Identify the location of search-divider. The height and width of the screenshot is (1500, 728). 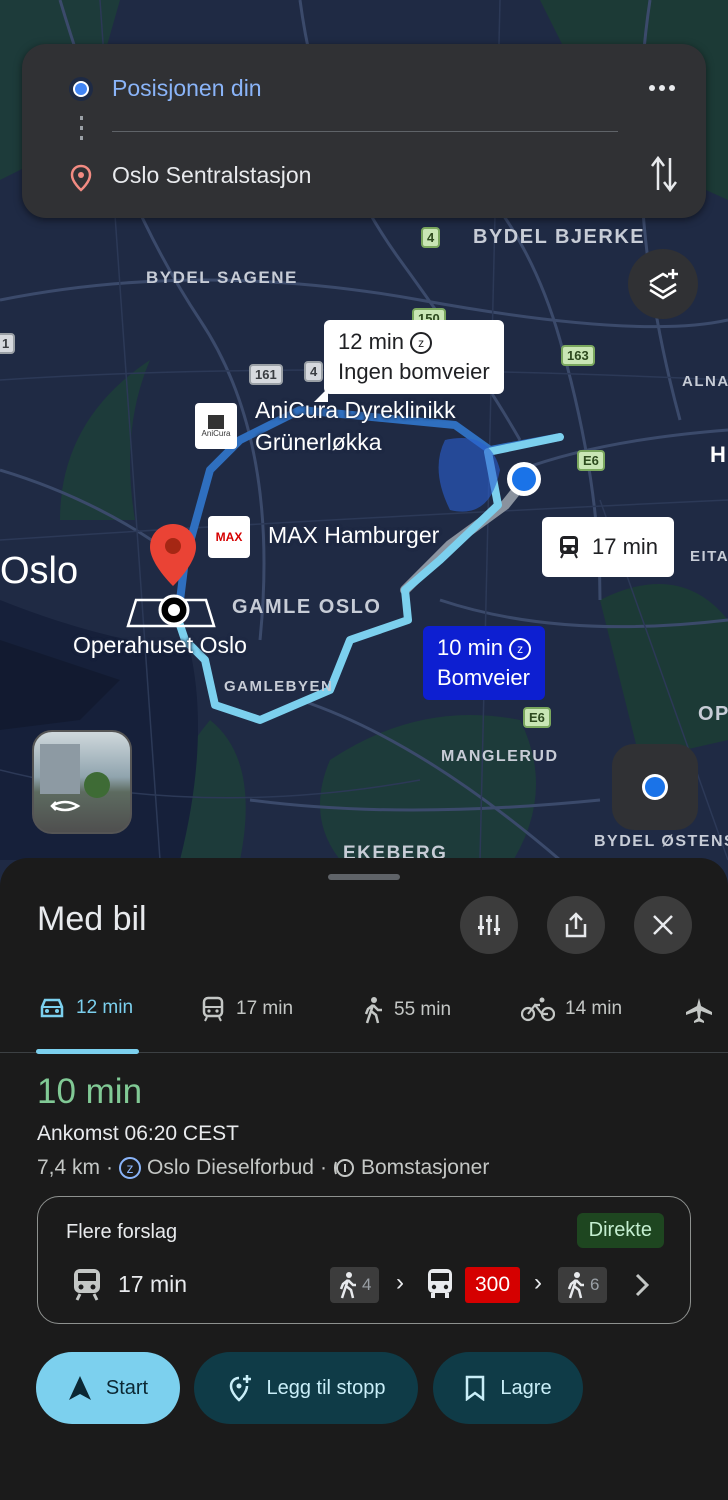
(365, 131).